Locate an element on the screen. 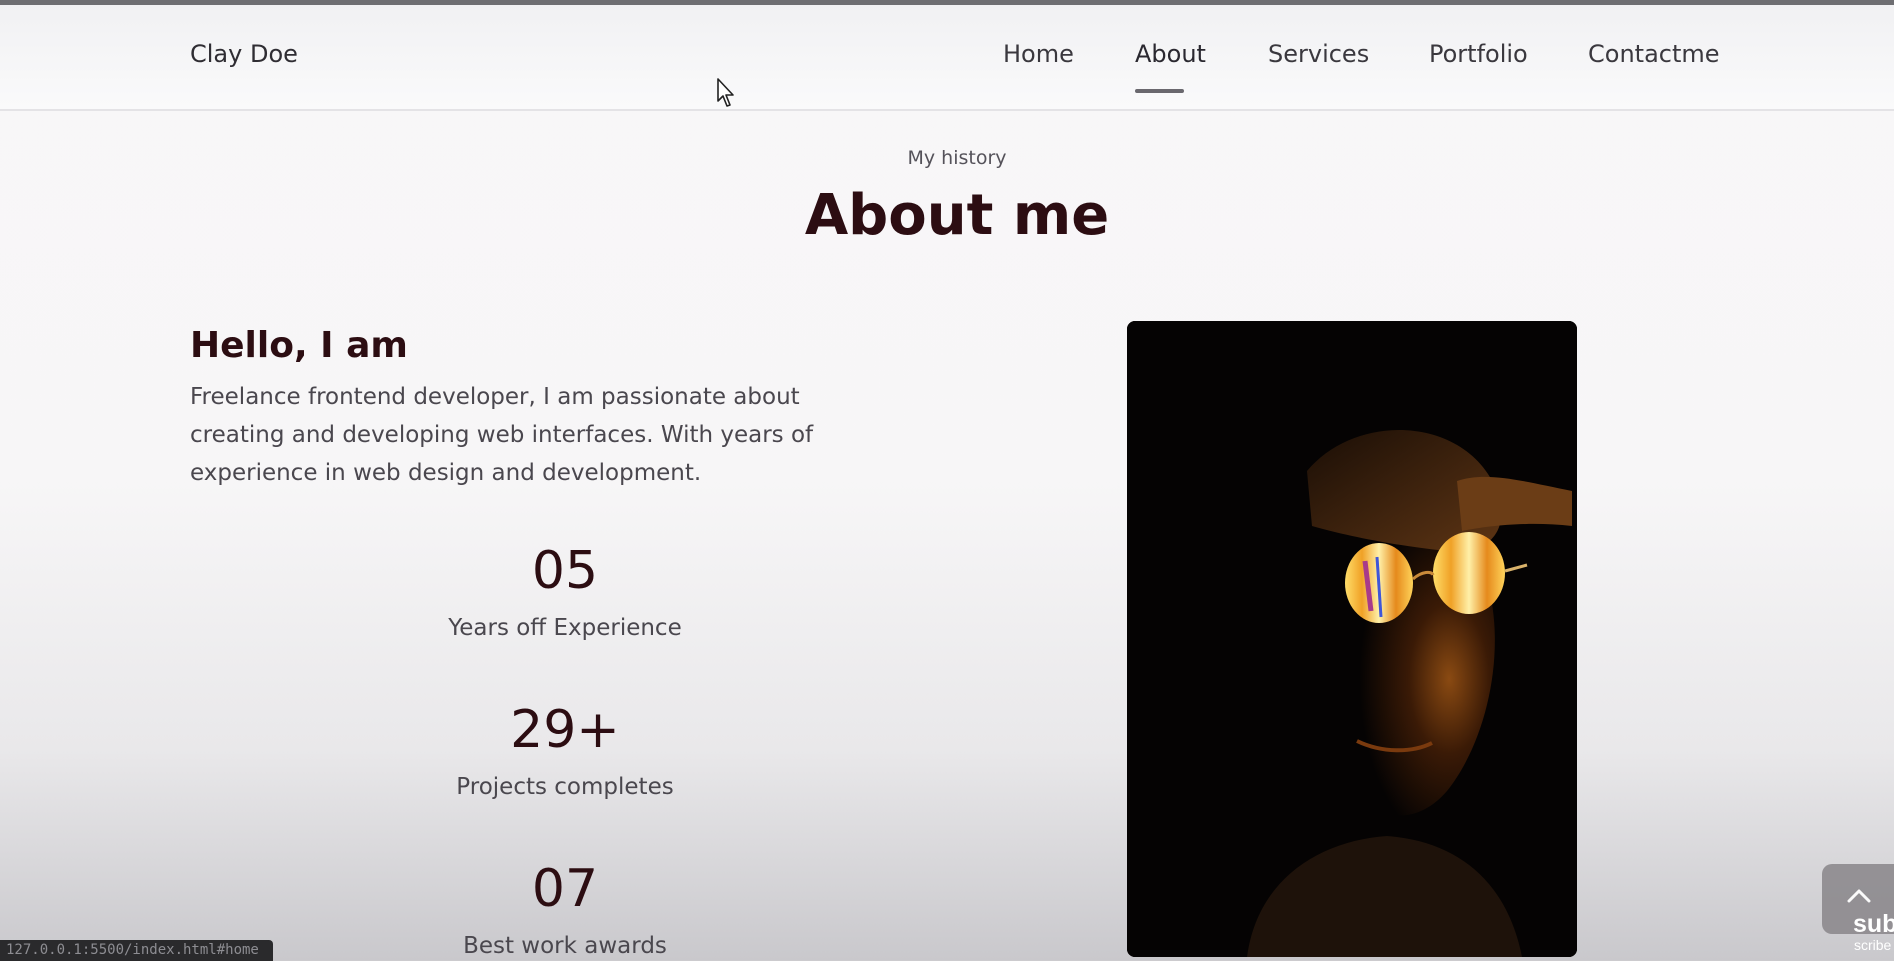 The width and height of the screenshot is (1894, 961). section-subtitle: My history is located at coordinates (957, 158).